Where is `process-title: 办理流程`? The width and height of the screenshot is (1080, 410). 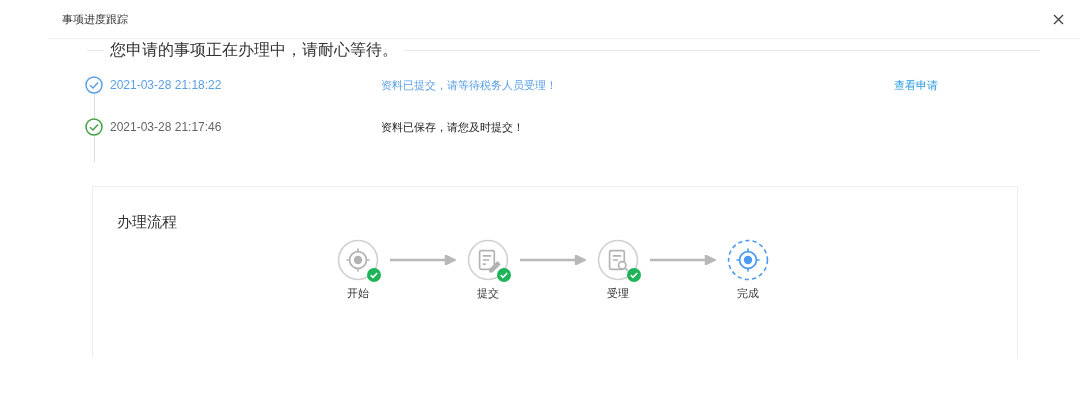 process-title: 办理流程 is located at coordinates (147, 222).